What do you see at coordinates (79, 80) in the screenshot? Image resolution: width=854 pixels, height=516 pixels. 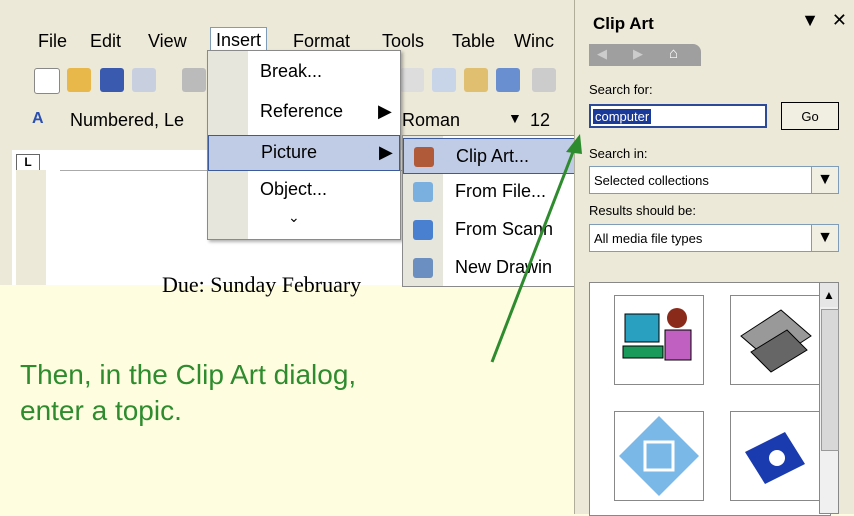 I see `open-folder-icon` at bounding box center [79, 80].